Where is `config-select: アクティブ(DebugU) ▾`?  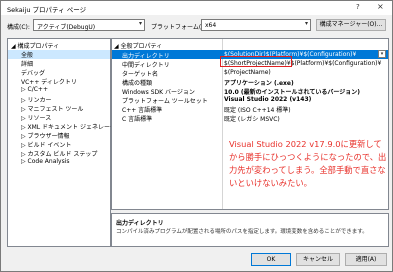
config-select: アクティブ(DebugU) ▾ is located at coordinates (89, 25).